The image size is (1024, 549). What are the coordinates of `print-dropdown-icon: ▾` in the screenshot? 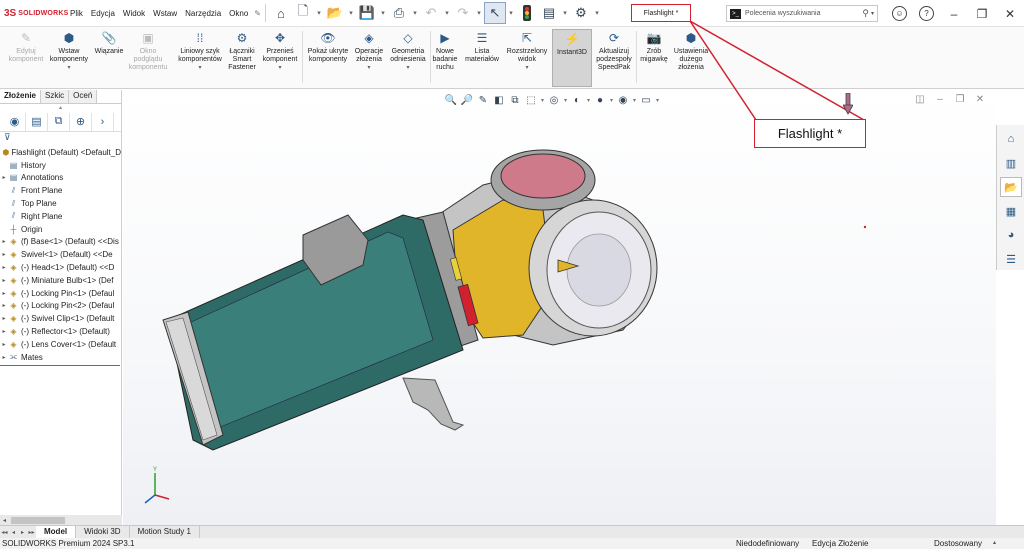 It's located at (415, 13).